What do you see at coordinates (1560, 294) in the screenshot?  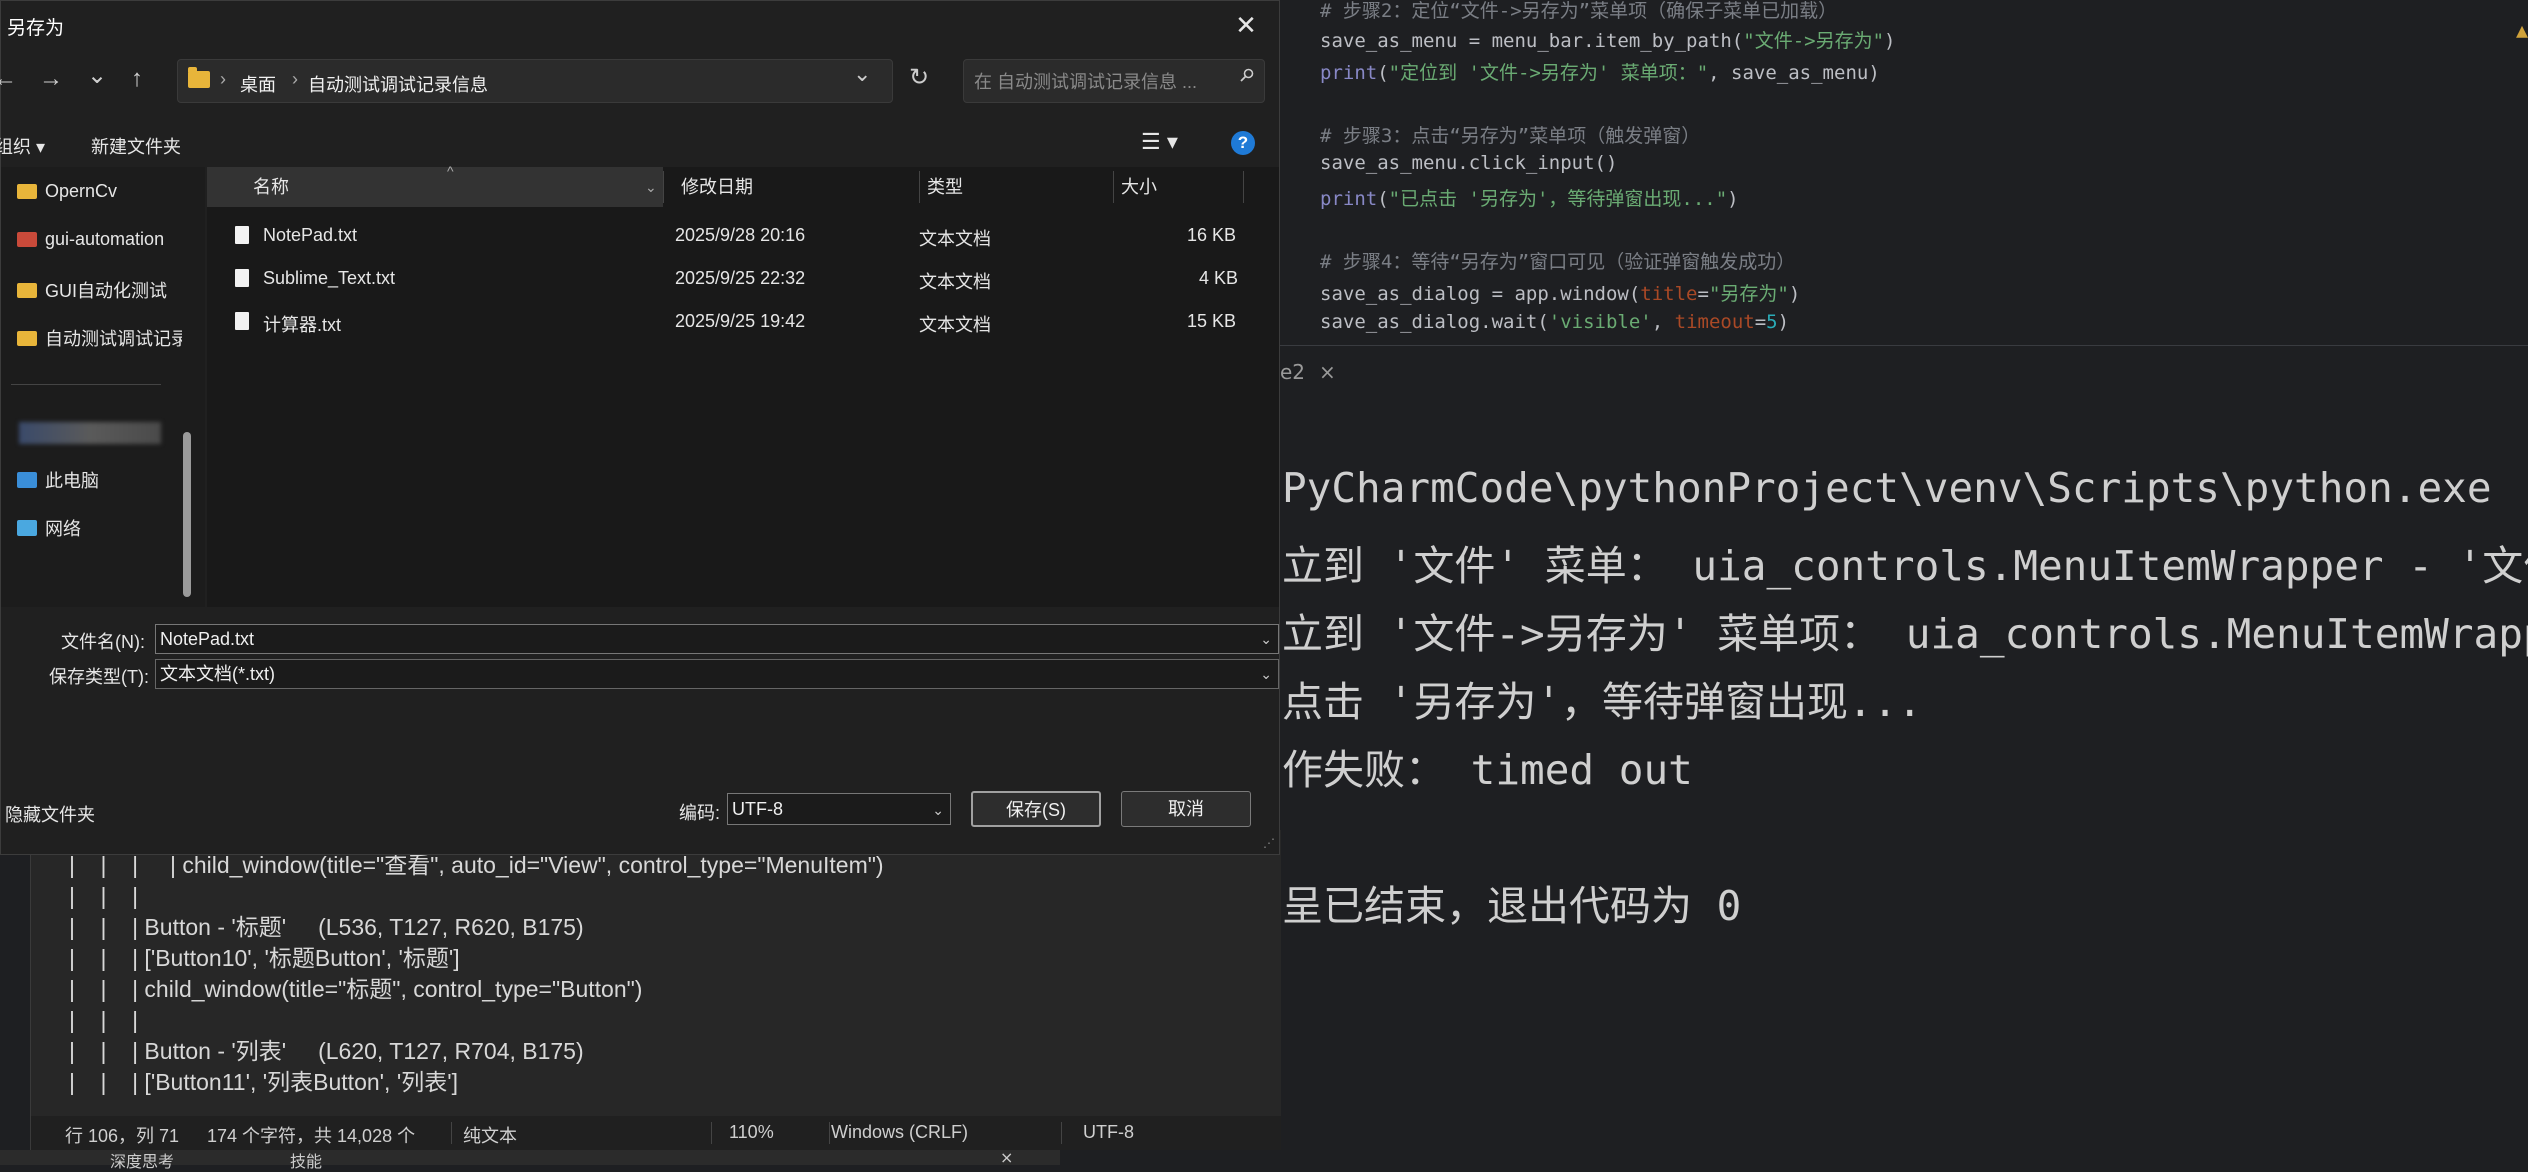 I see `code-line-app-window: save_as_dialog = app.window(title="另存为")` at bounding box center [1560, 294].